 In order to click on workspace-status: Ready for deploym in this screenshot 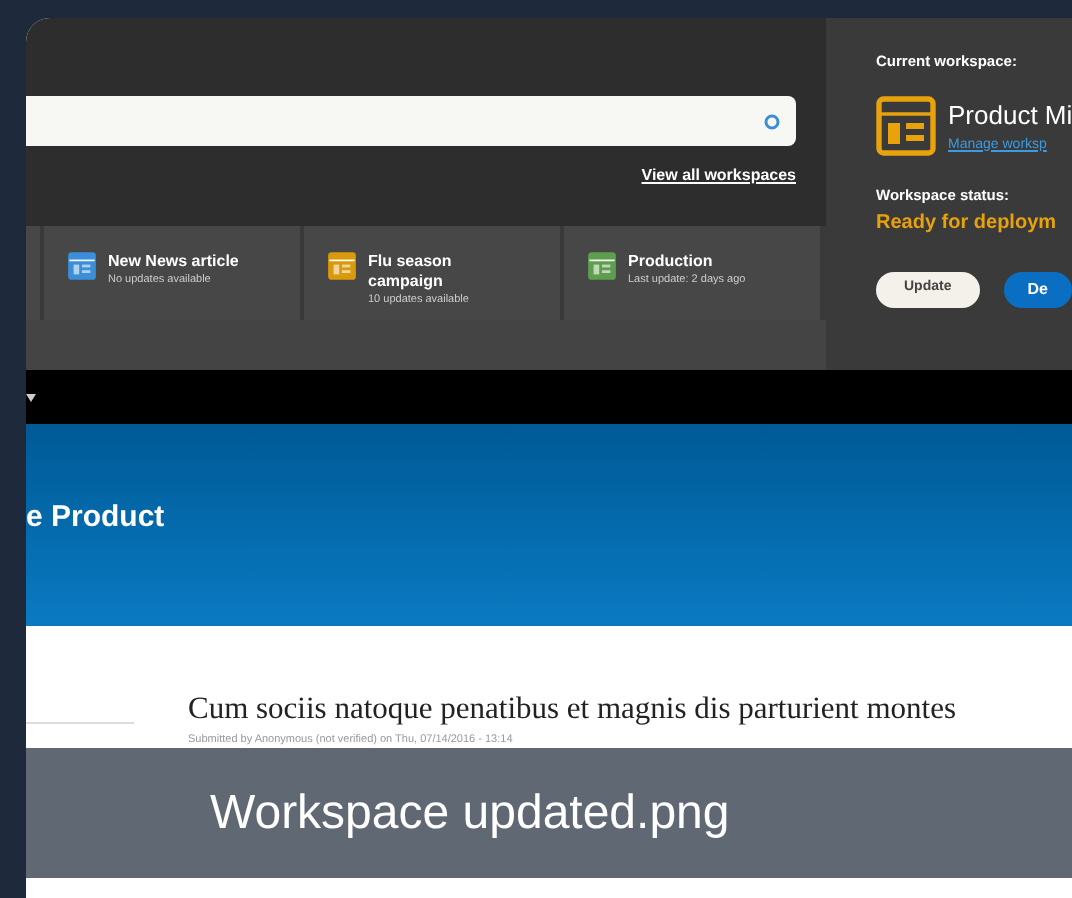, I will do `click(967, 223)`.